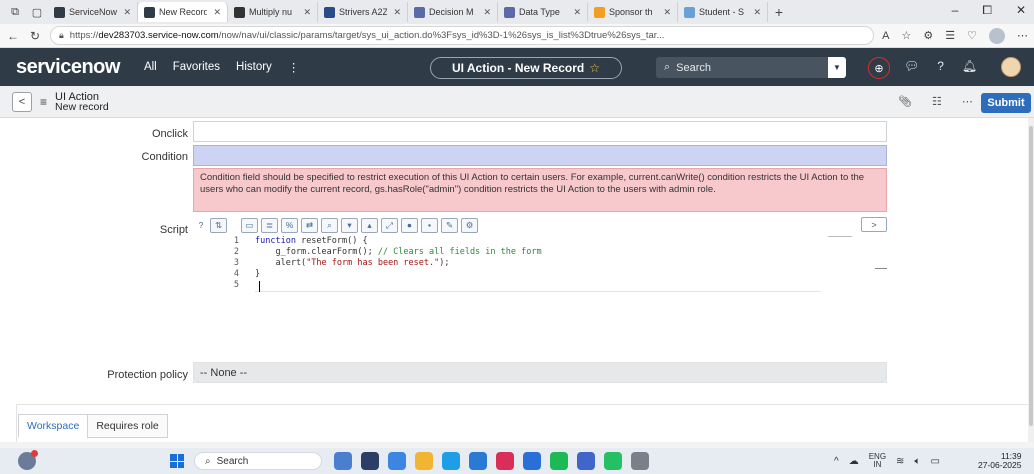 The image size is (1034, 474). What do you see at coordinates (22, 101) in the screenshot?
I see `form-back-button: <` at bounding box center [22, 101].